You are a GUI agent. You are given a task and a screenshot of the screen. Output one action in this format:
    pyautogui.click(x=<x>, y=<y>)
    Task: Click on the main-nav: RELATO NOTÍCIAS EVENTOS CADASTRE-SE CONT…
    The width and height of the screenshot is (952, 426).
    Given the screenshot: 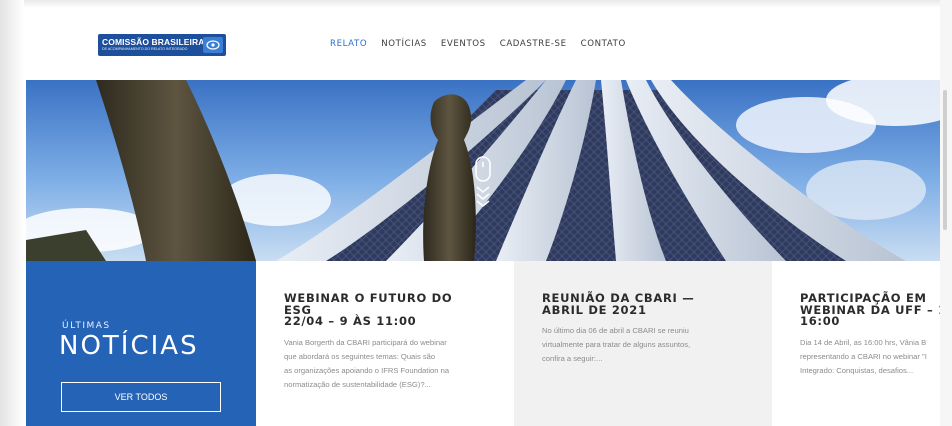 What is the action you would take?
    pyautogui.click(x=485, y=44)
    